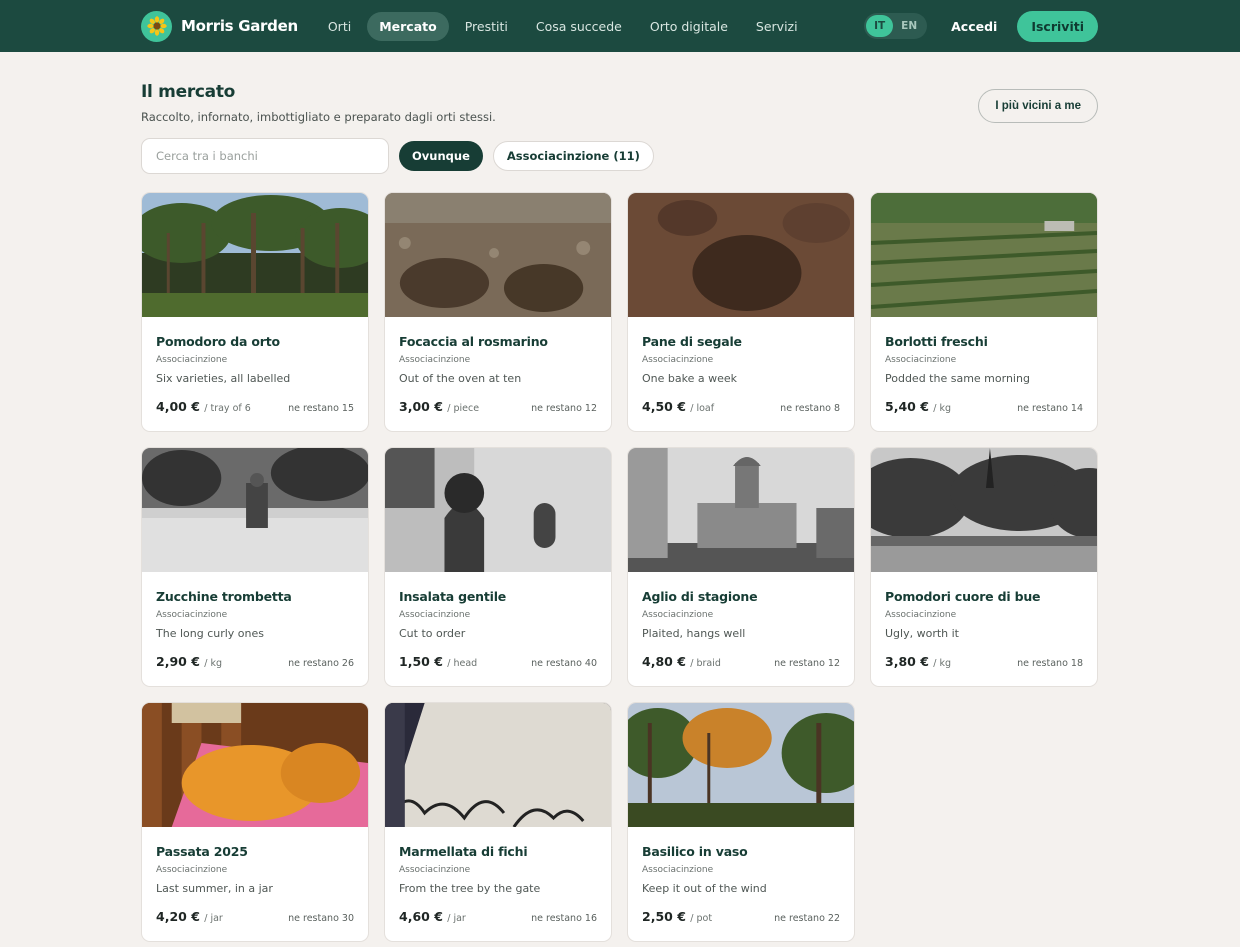 This screenshot has width=1240, height=947. What do you see at coordinates (909, 26) in the screenshot?
I see `lang-en-button: EN` at bounding box center [909, 26].